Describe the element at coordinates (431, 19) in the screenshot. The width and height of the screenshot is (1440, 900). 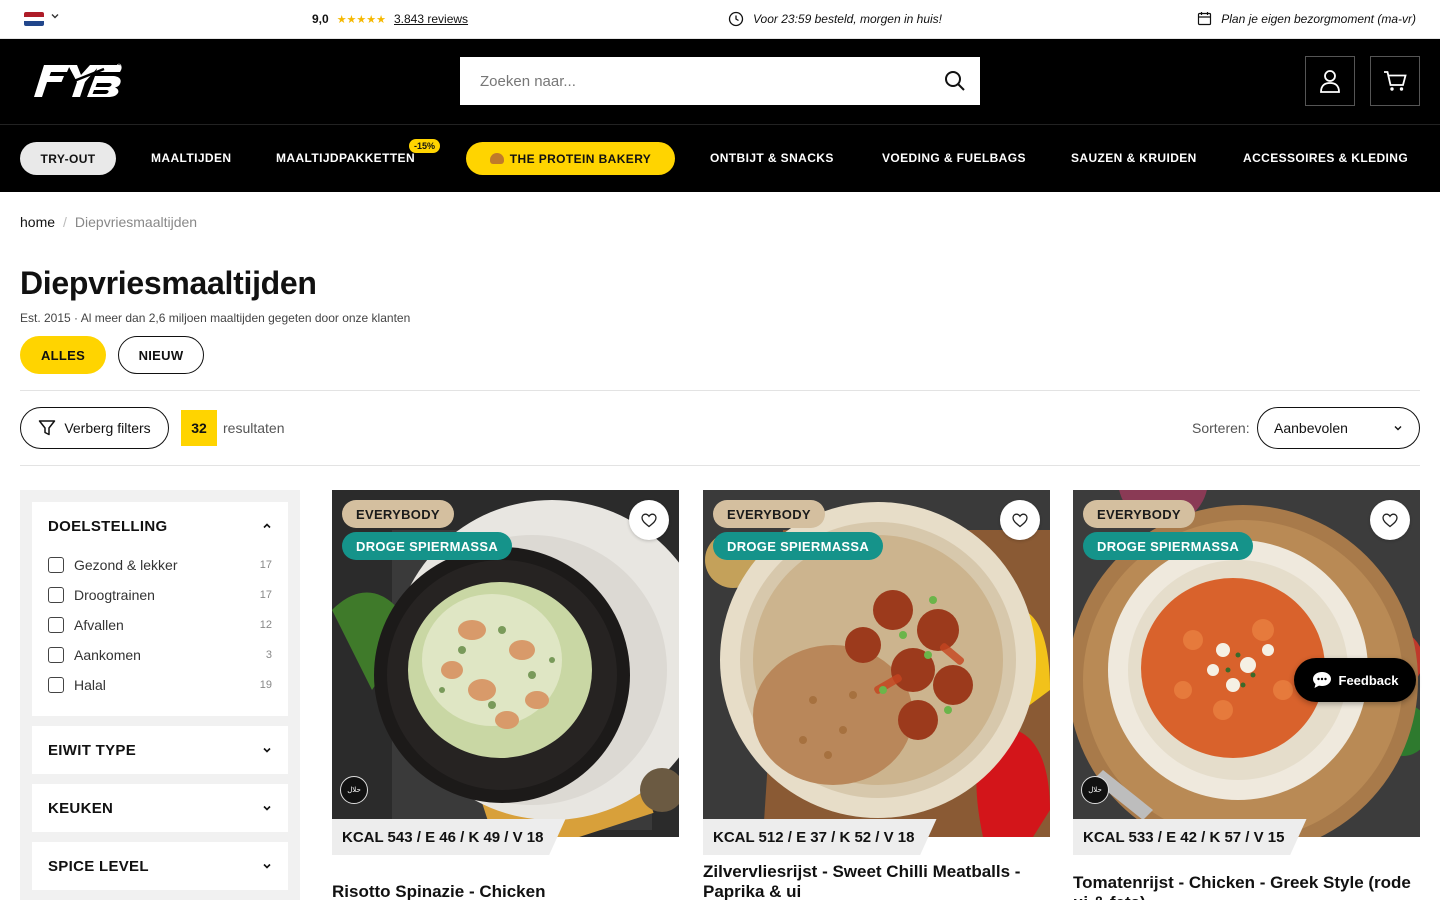
I see `reviews-link: 3.843 reviews` at that location.